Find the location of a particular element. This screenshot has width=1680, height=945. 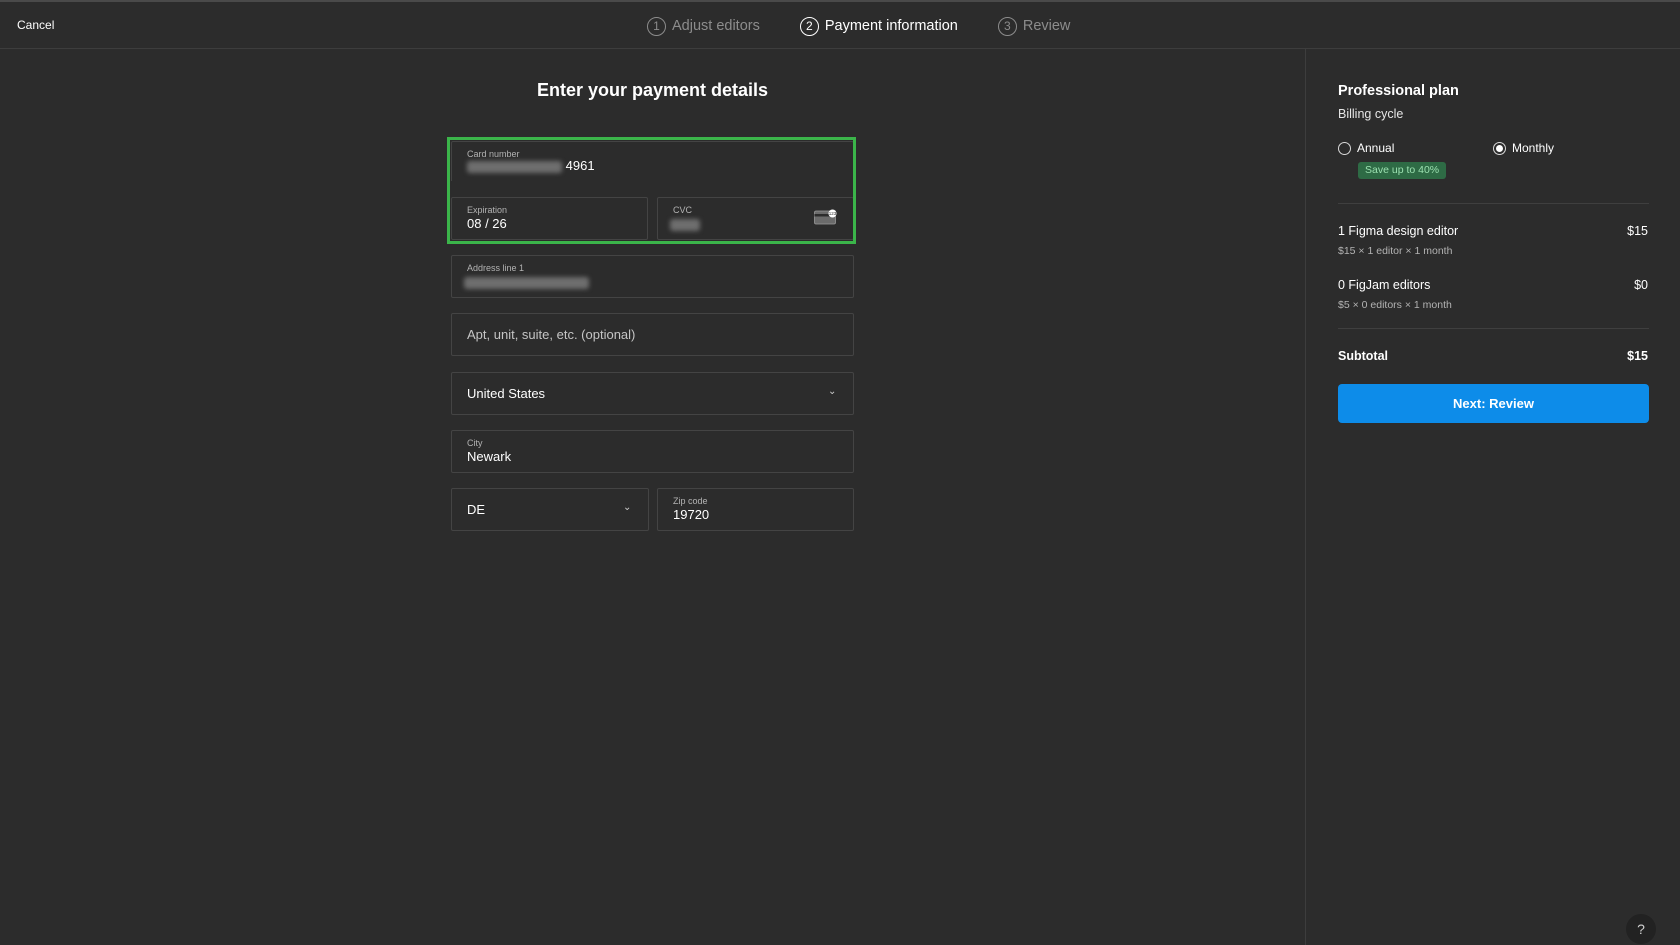

masked-cvc is located at coordinates (685, 224).